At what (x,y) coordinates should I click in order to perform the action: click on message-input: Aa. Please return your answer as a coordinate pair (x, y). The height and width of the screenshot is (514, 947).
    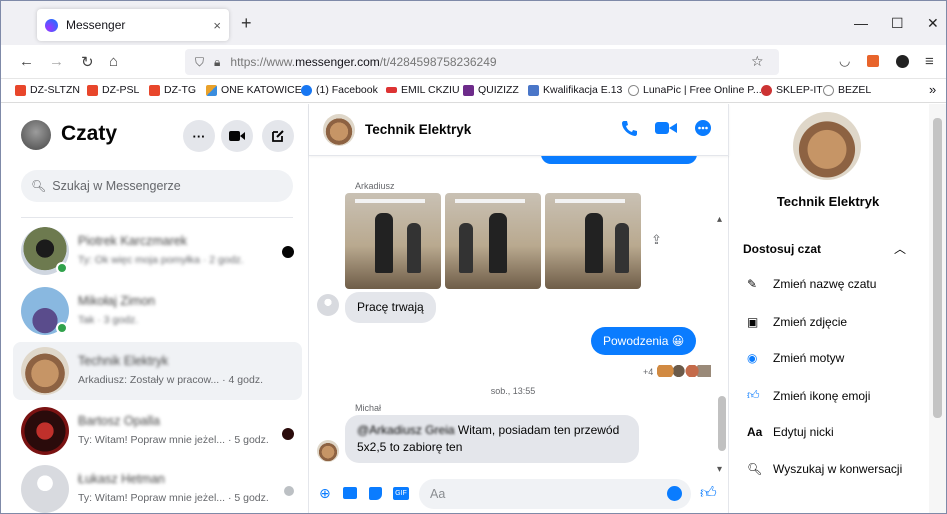
    Looking at the image, I should click on (555, 494).